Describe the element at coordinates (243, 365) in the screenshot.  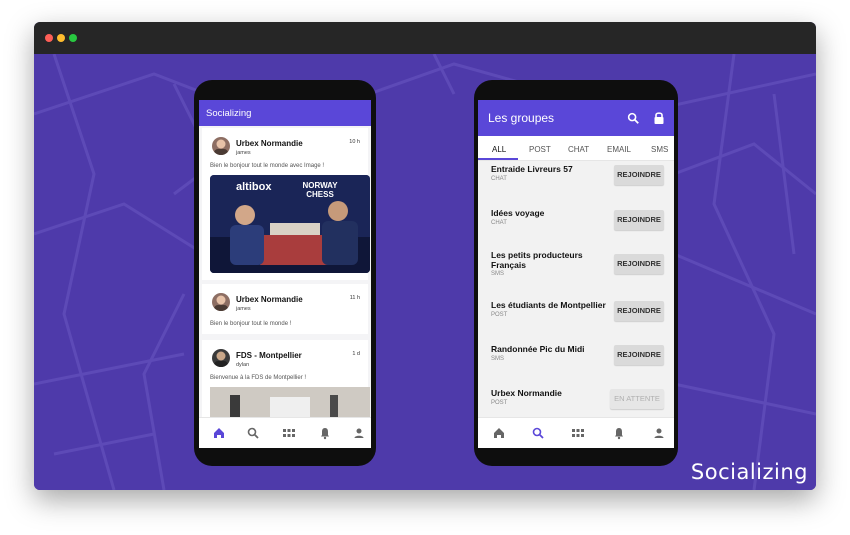
I see `post-username: dylan` at that location.